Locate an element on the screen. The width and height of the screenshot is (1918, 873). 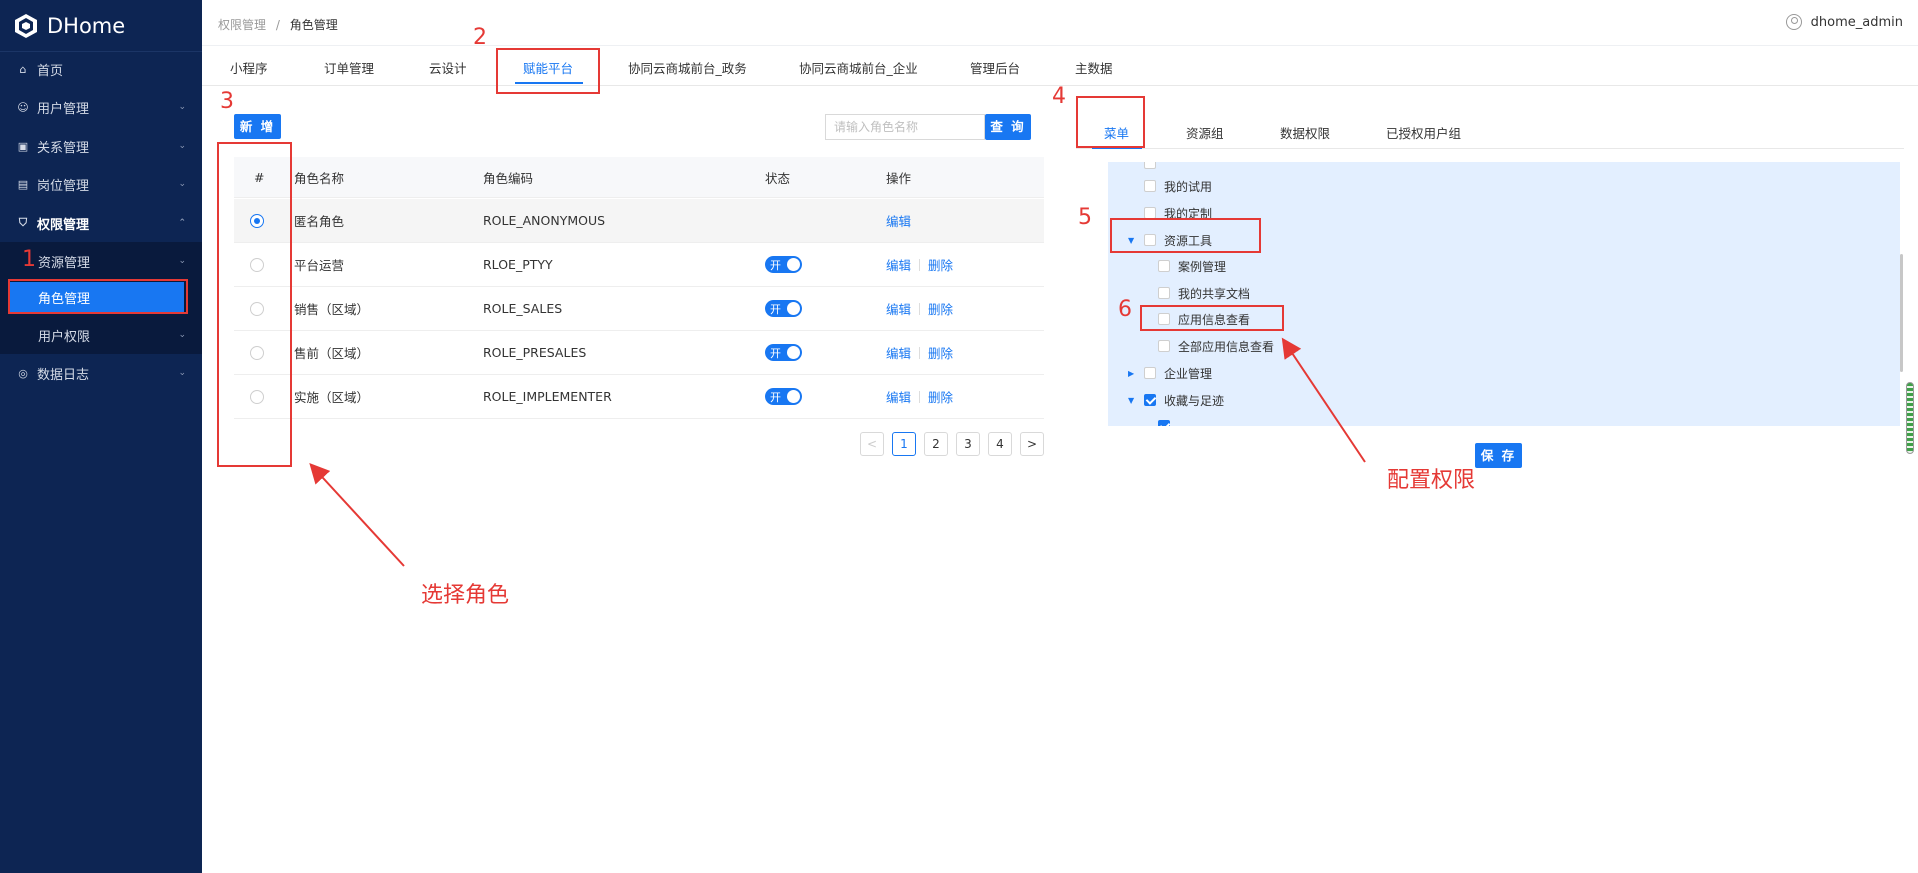
user-menu: dhome_admin is located at coordinates (1844, 22).